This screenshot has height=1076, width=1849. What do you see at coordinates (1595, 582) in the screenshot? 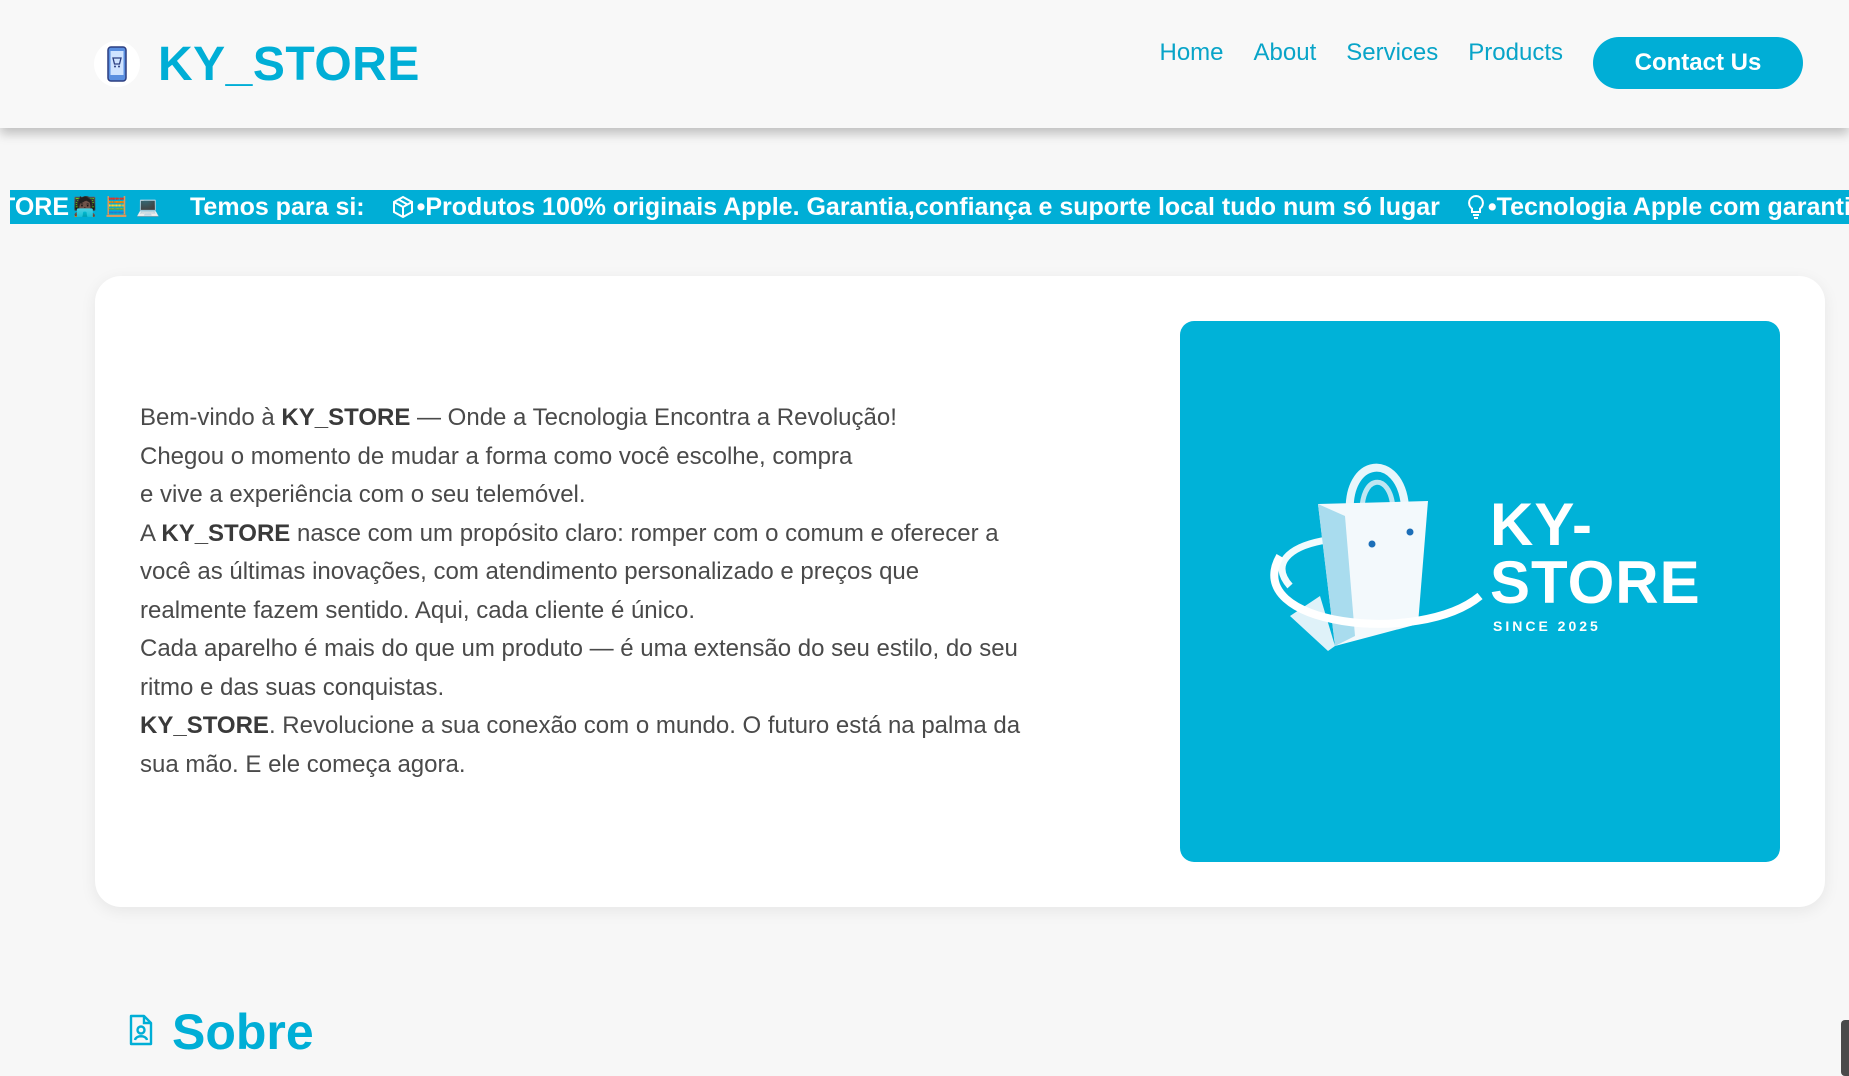
I see `logo-title-line2: STORE` at bounding box center [1595, 582].